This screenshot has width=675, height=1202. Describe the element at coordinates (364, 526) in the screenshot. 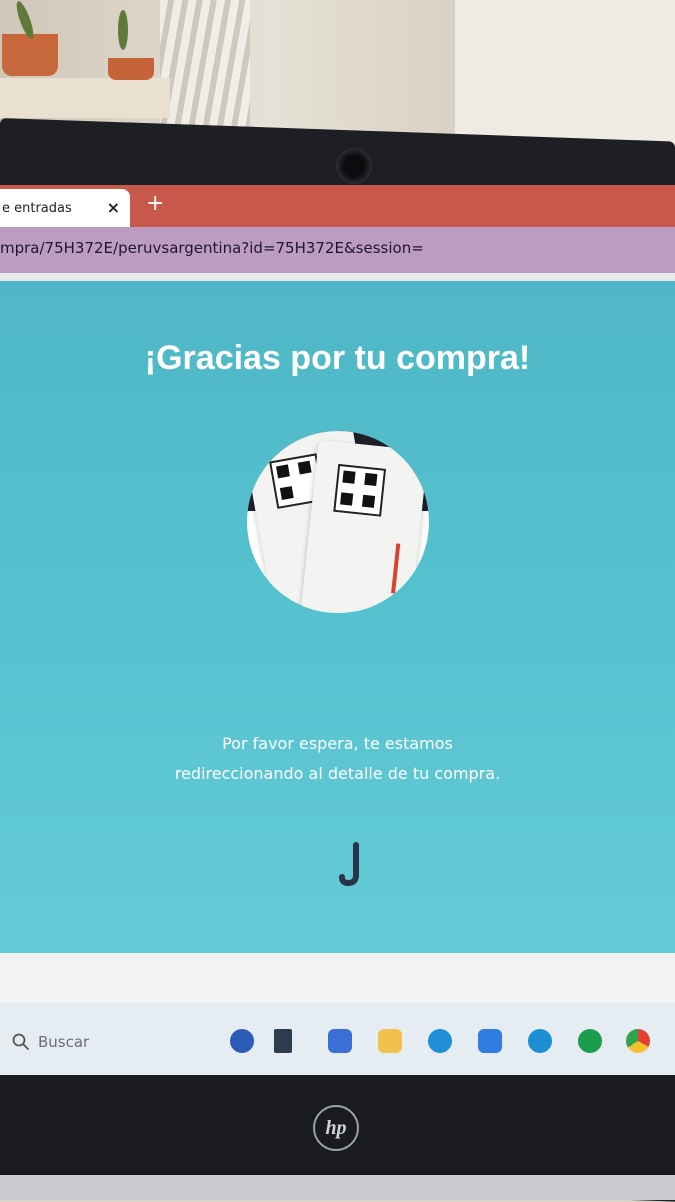

I see `ticket-front` at that location.